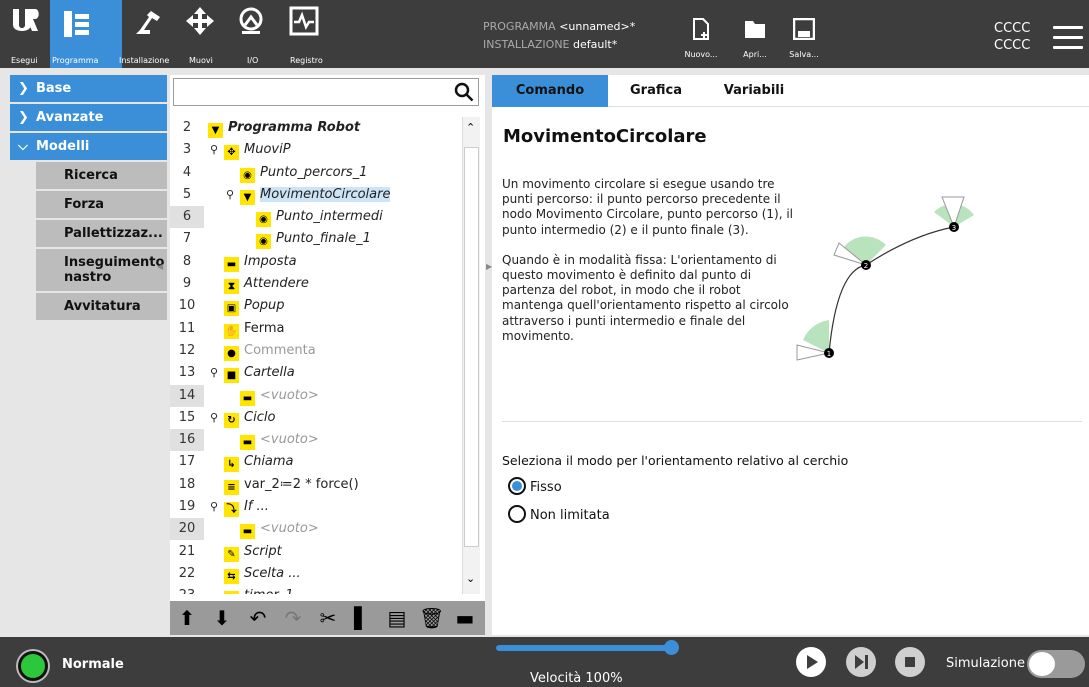 The height and width of the screenshot is (687, 1089). I want to click on tree-node: ▼ MovimentoCircolare, so click(315, 195).